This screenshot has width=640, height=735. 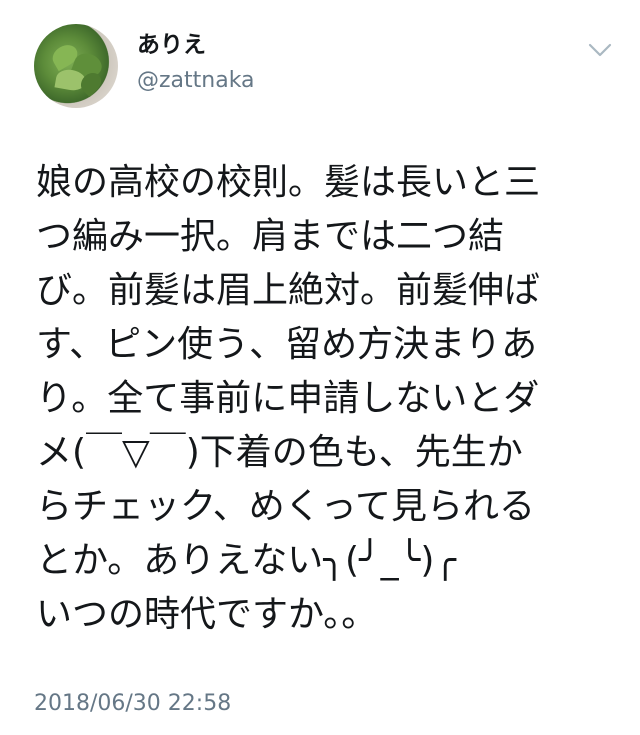 What do you see at coordinates (270, 236) in the screenshot?
I see `tweet-text-line: つ編み一択。肩までは二つ結` at bounding box center [270, 236].